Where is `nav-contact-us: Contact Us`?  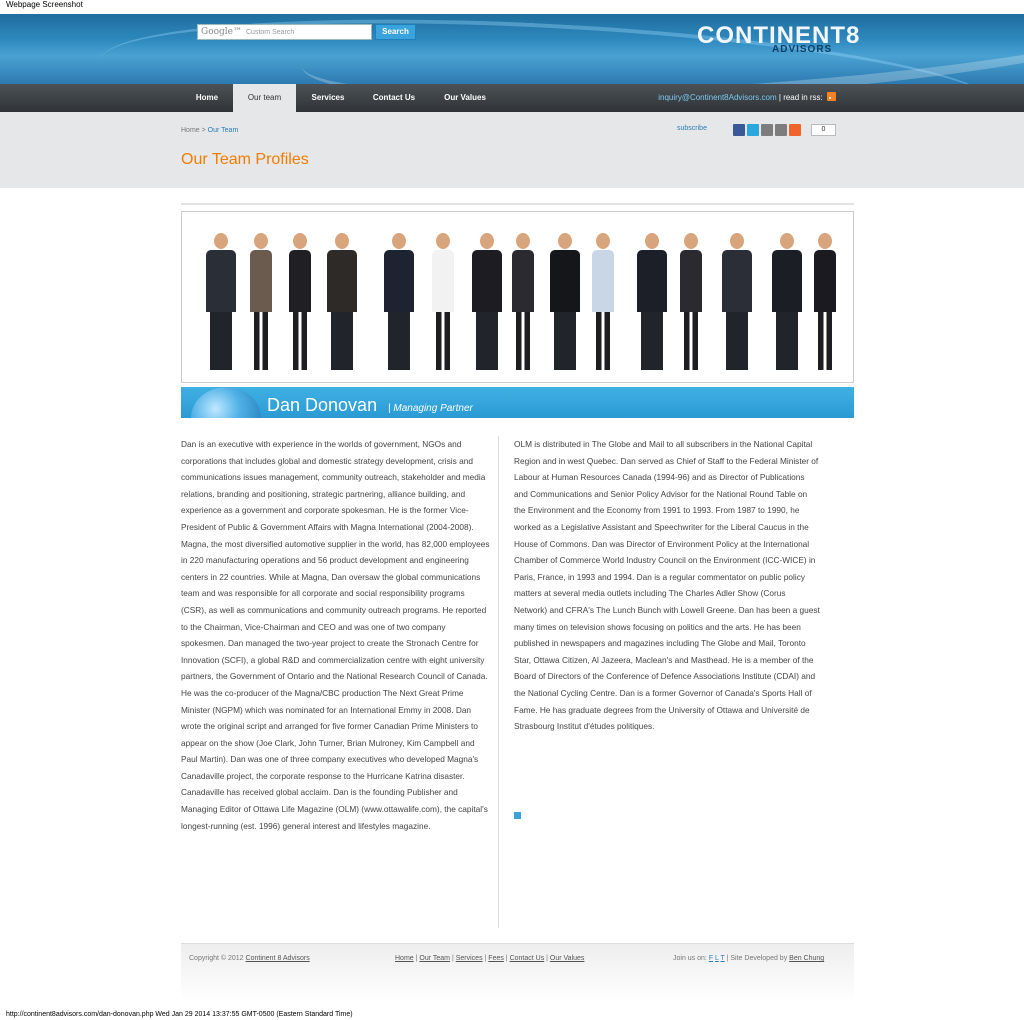 nav-contact-us: Contact Us is located at coordinates (394, 98).